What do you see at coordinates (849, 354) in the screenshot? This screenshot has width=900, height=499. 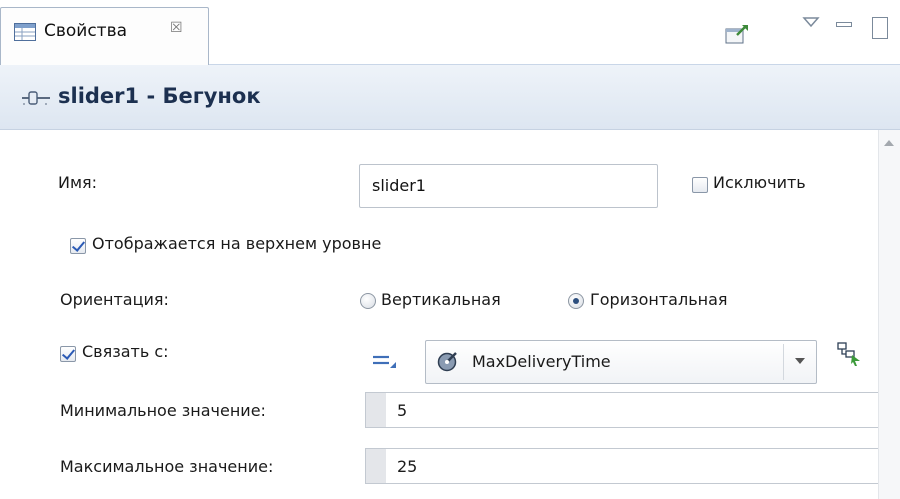 I see `select-element-icon` at bounding box center [849, 354].